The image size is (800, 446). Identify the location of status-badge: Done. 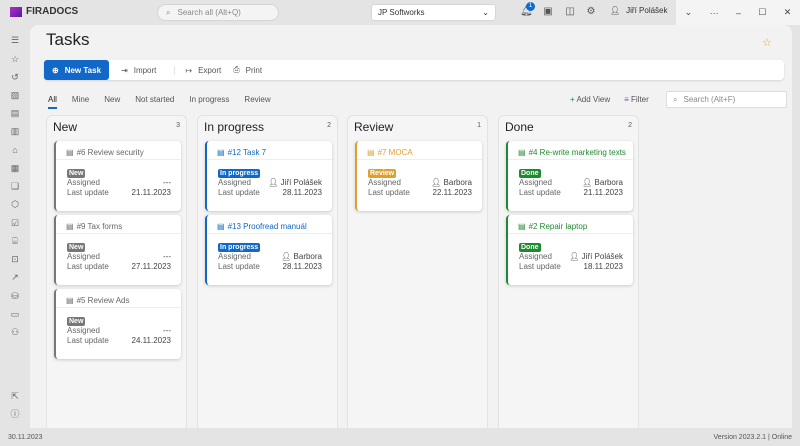
(530, 173).